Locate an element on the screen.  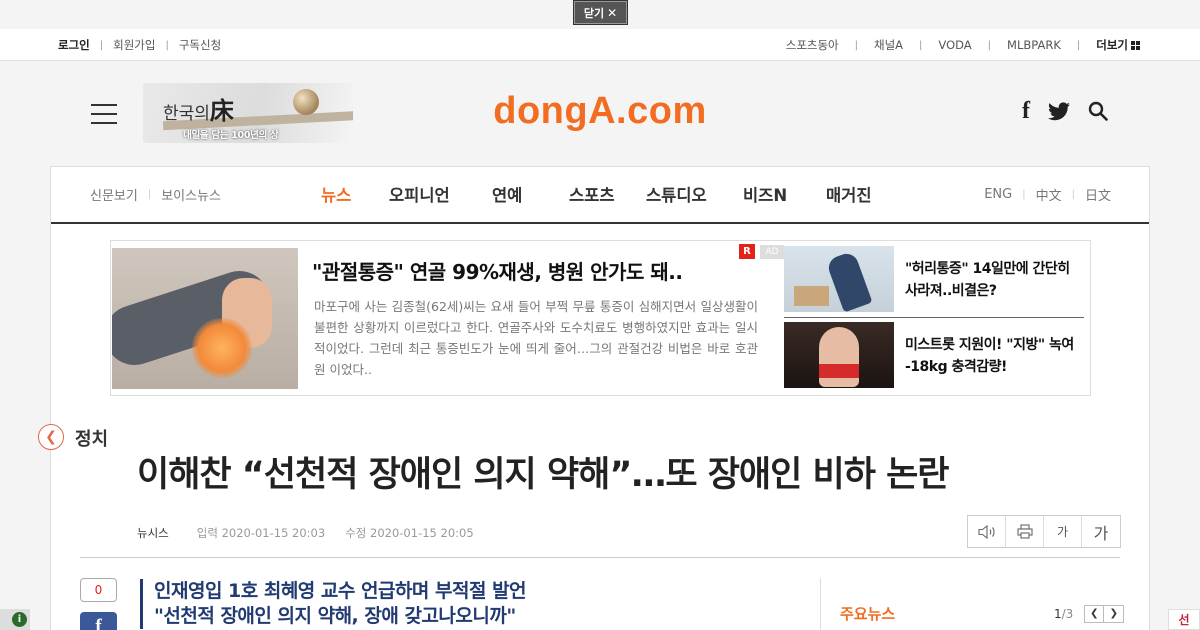
article-tools: 가 가 is located at coordinates (1044, 531).